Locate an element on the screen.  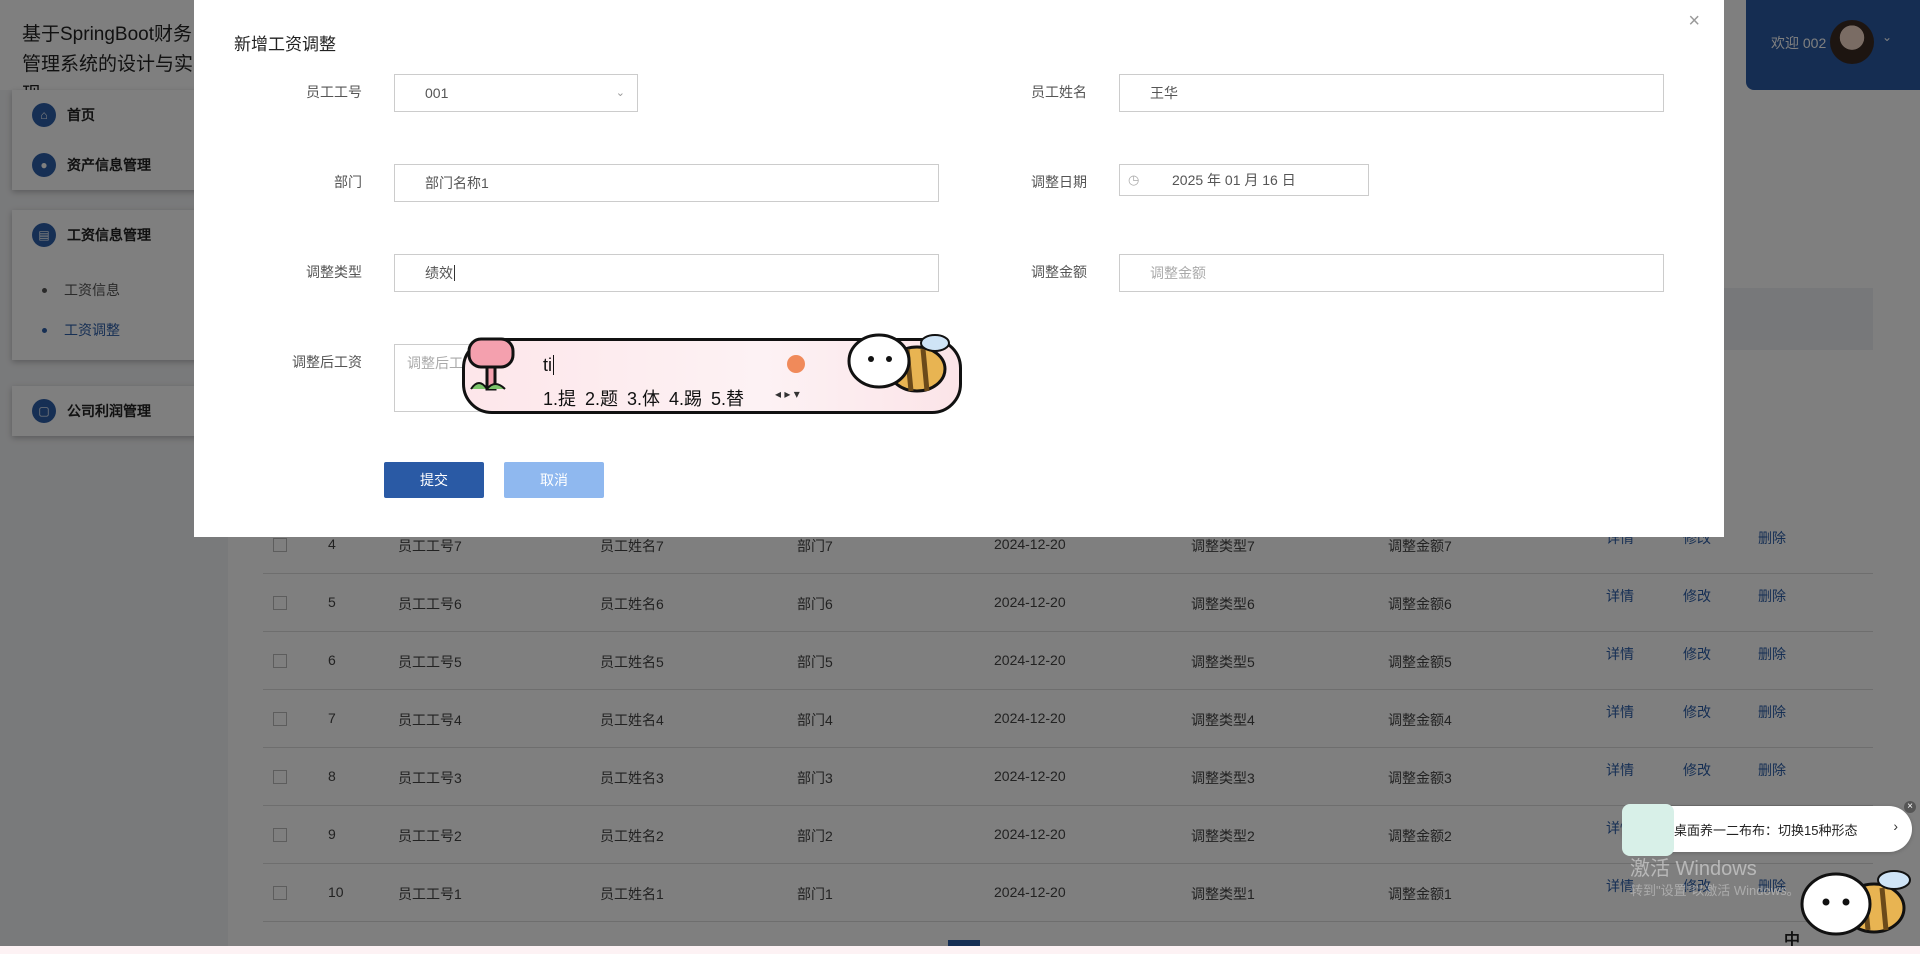
chevron-right-icon: › is located at coordinates (1895, 826).